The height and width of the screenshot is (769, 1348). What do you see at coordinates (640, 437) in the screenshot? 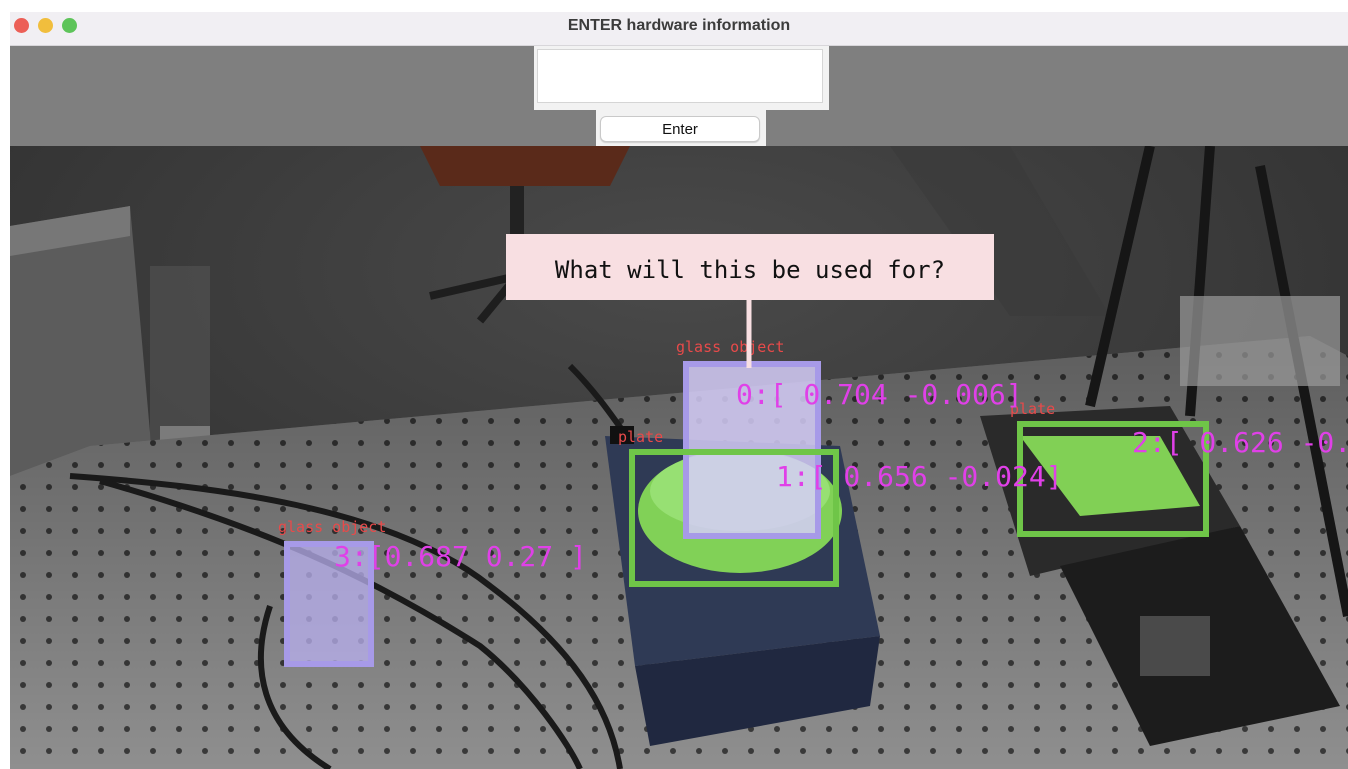
I see `detection-label-1: plate` at bounding box center [640, 437].